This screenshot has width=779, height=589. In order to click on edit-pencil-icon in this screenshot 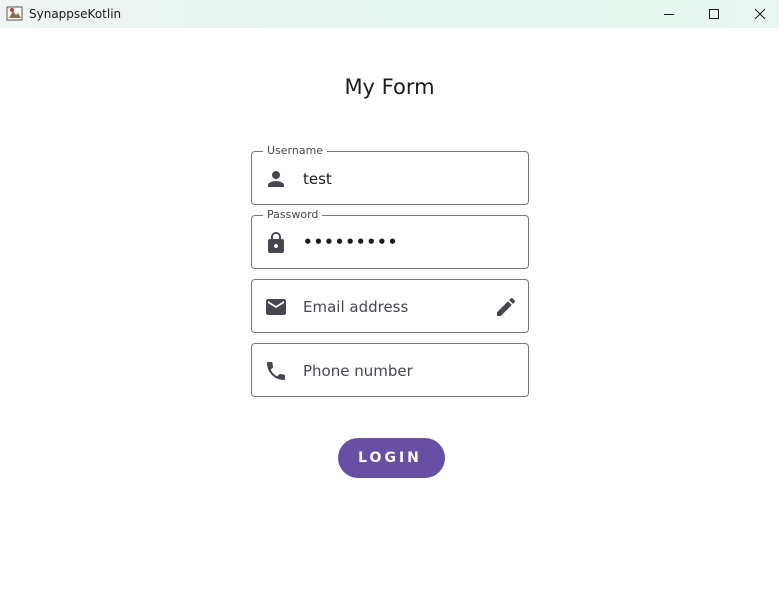, I will do `click(506, 307)`.